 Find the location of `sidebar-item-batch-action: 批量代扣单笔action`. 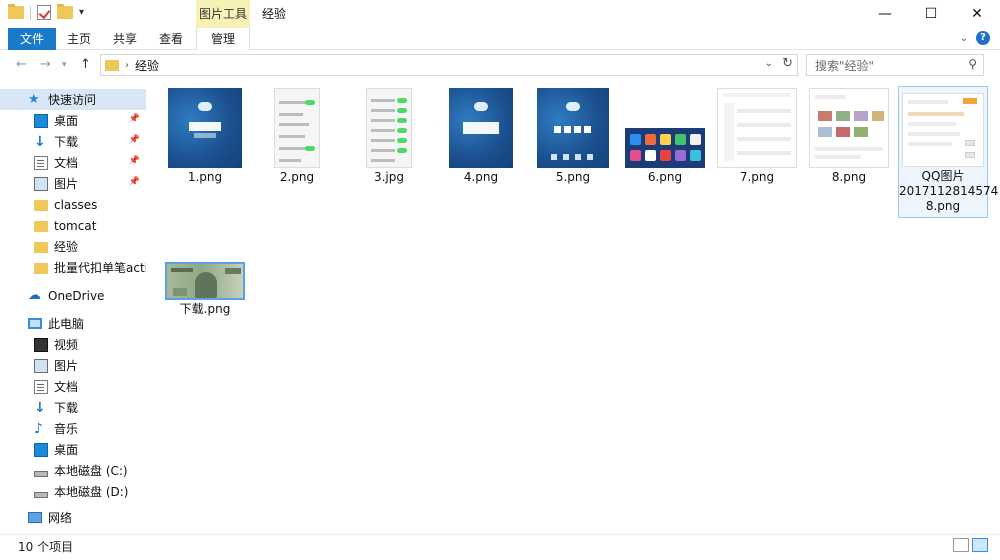

sidebar-item-batch-action: 批量代扣单笔action is located at coordinates (73, 267).